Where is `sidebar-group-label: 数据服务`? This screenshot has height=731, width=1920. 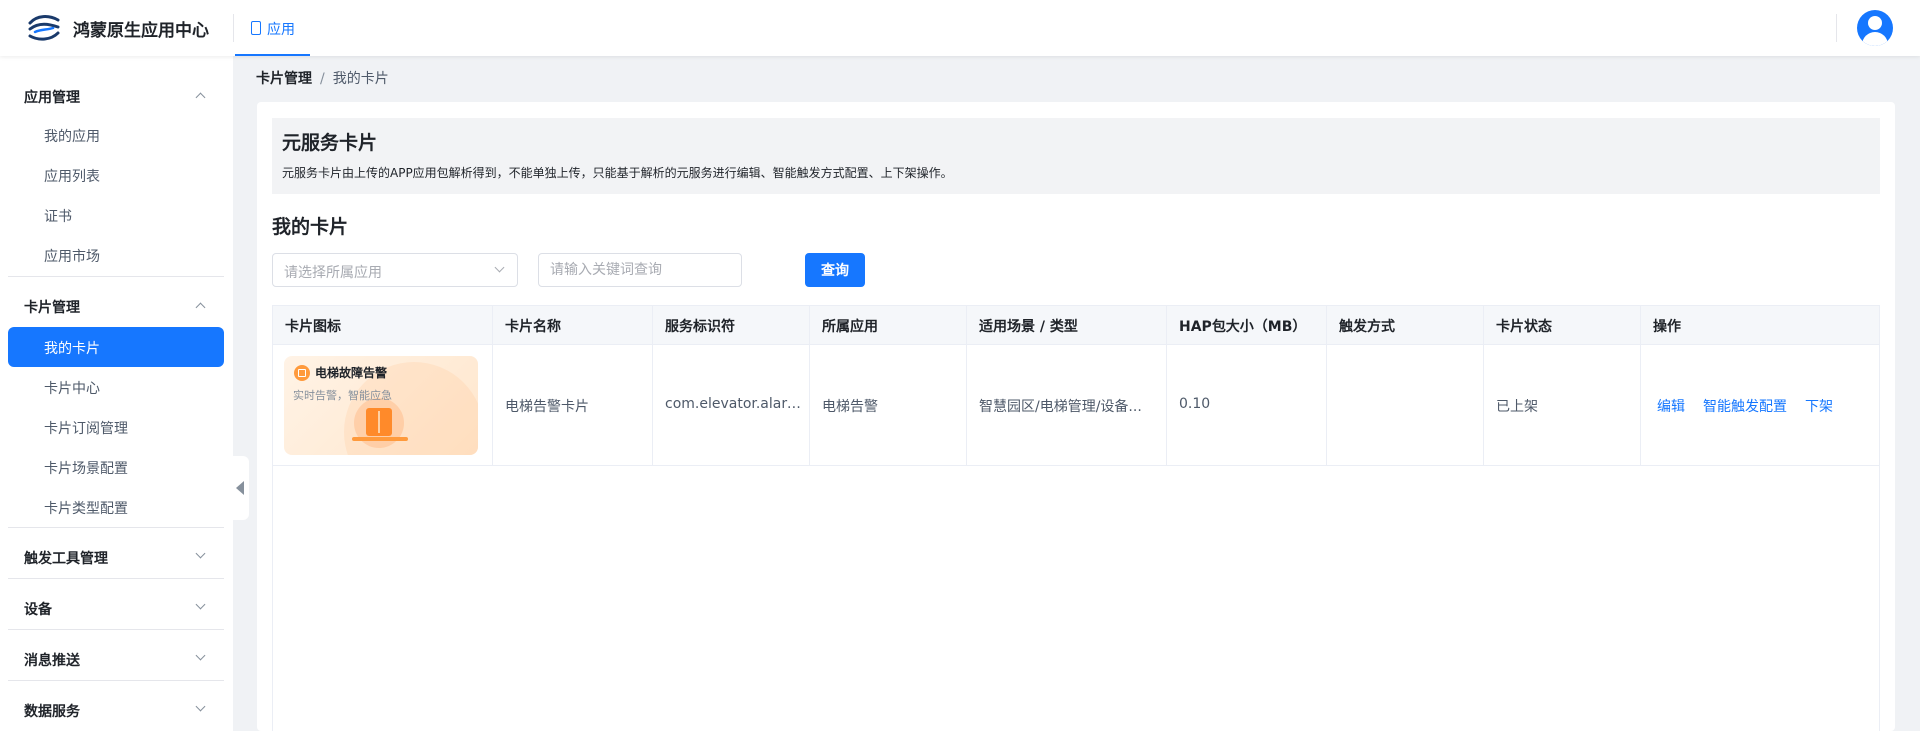
sidebar-group-label: 数据服务 is located at coordinates (52, 712).